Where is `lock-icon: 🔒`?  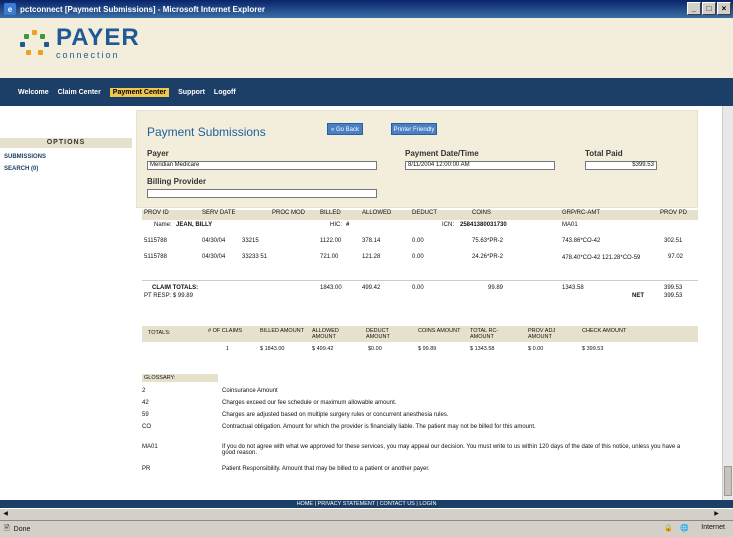
lock-icon: 🔒 is located at coordinates (668, 528).